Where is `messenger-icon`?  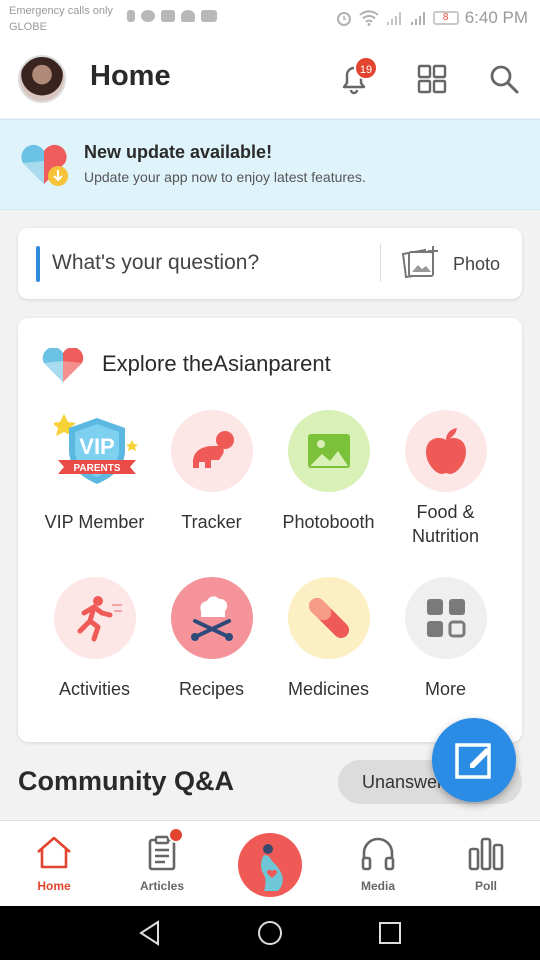
messenger-icon is located at coordinates (148, 16).